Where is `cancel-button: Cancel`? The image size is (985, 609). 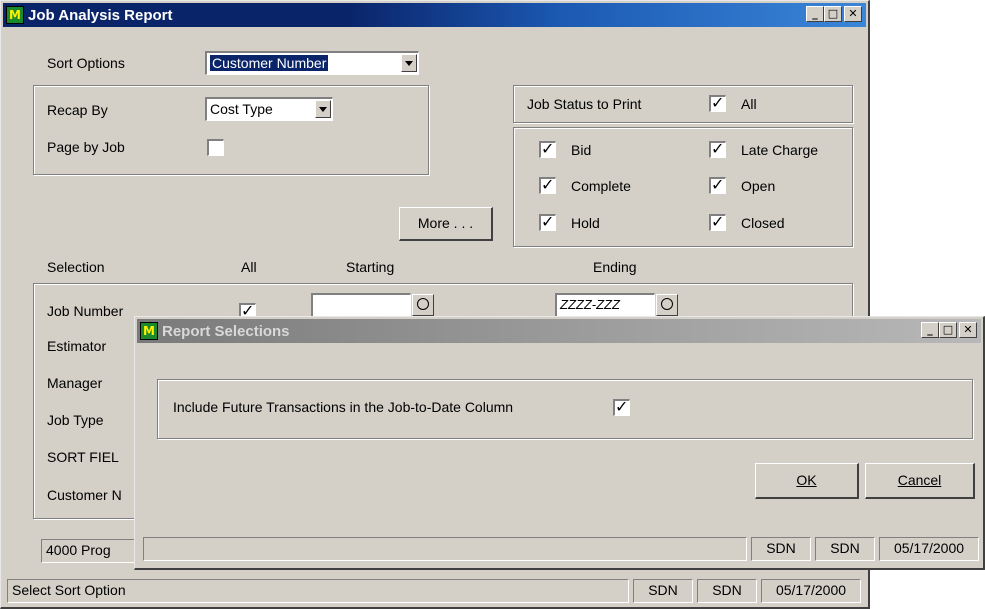
cancel-button: Cancel is located at coordinates (920, 481).